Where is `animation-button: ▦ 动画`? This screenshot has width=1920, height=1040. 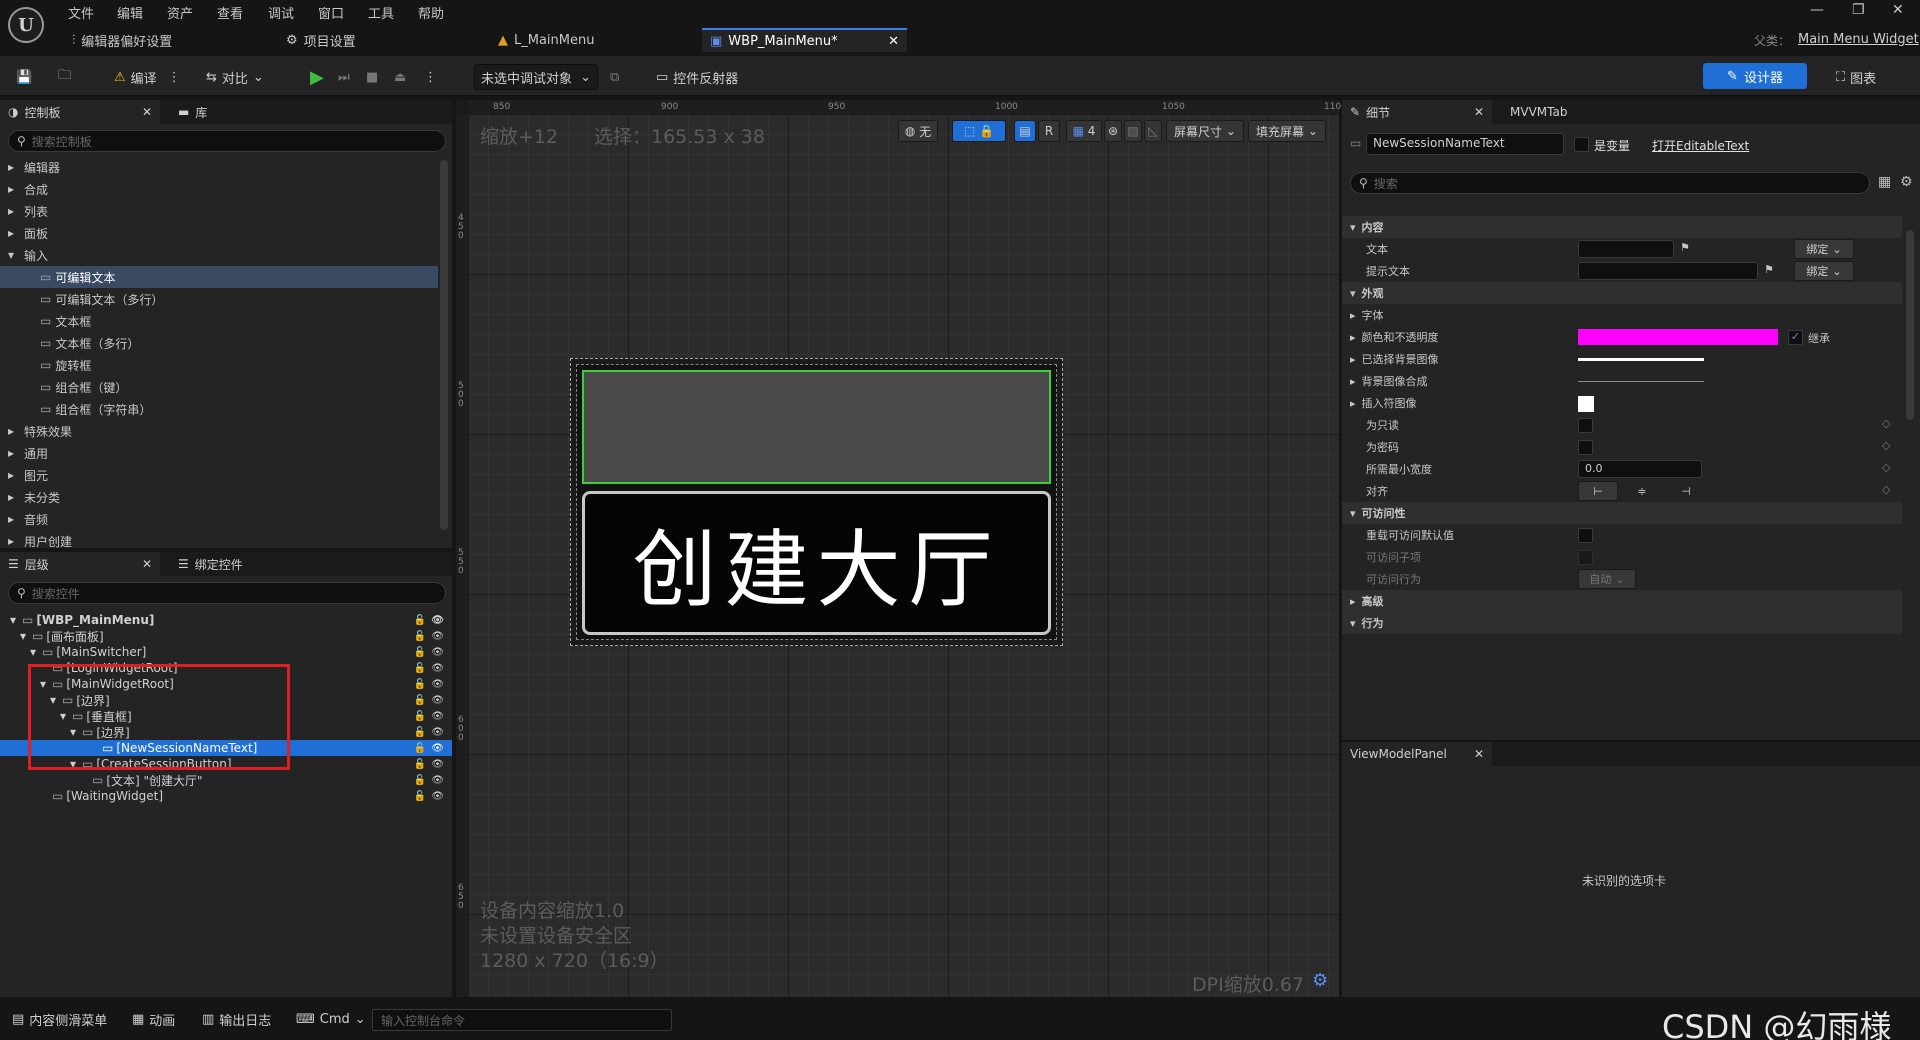
animation-button: ▦ 动画 is located at coordinates (153, 1019).